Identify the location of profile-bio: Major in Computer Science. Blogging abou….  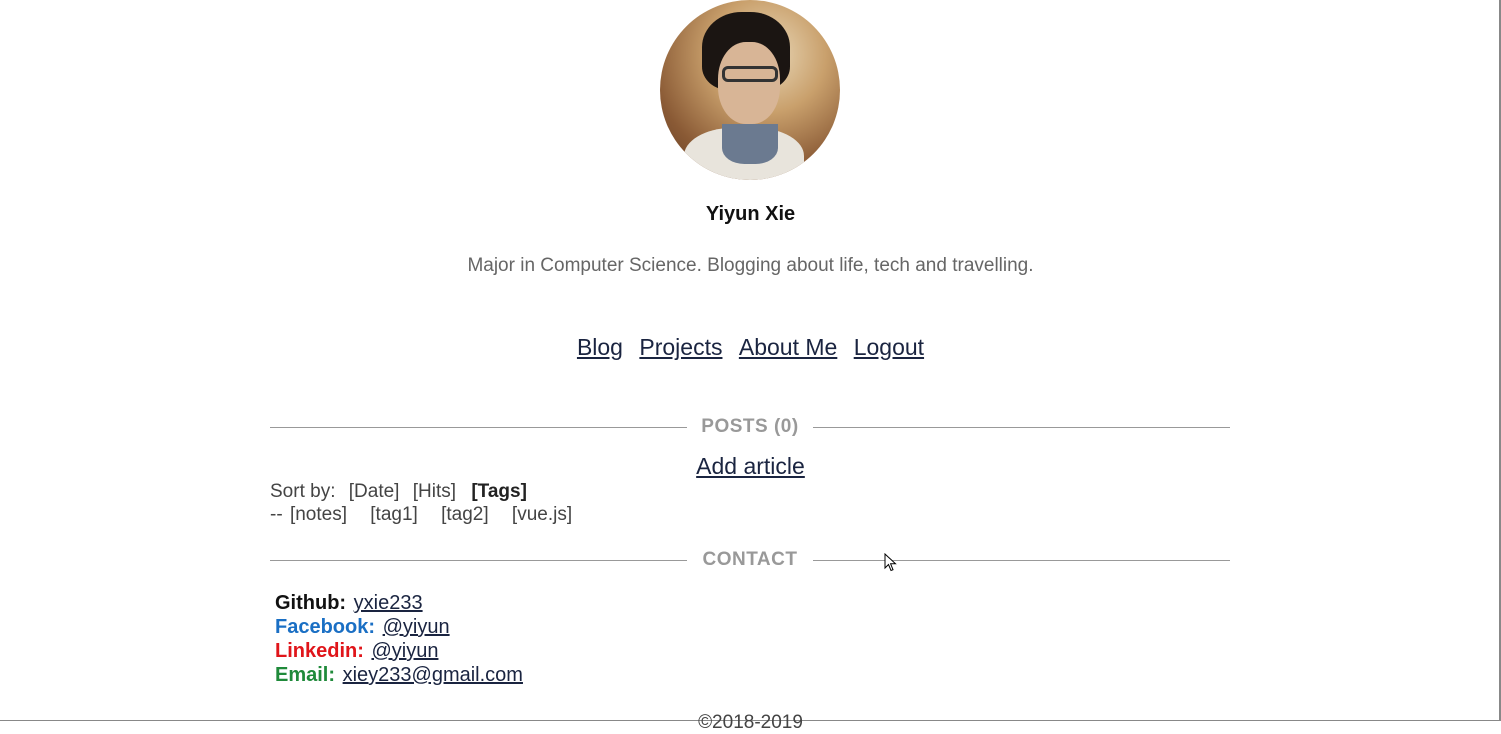
(750, 265).